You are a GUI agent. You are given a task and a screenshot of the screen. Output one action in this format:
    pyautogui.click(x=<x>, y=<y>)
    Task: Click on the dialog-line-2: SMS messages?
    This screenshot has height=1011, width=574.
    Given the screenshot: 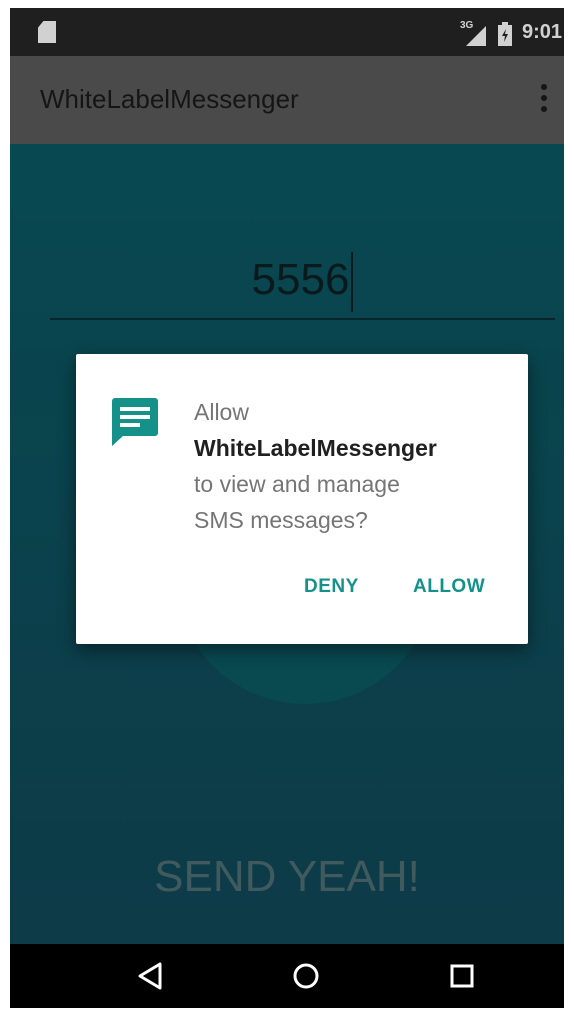 What is the action you would take?
    pyautogui.click(x=281, y=520)
    